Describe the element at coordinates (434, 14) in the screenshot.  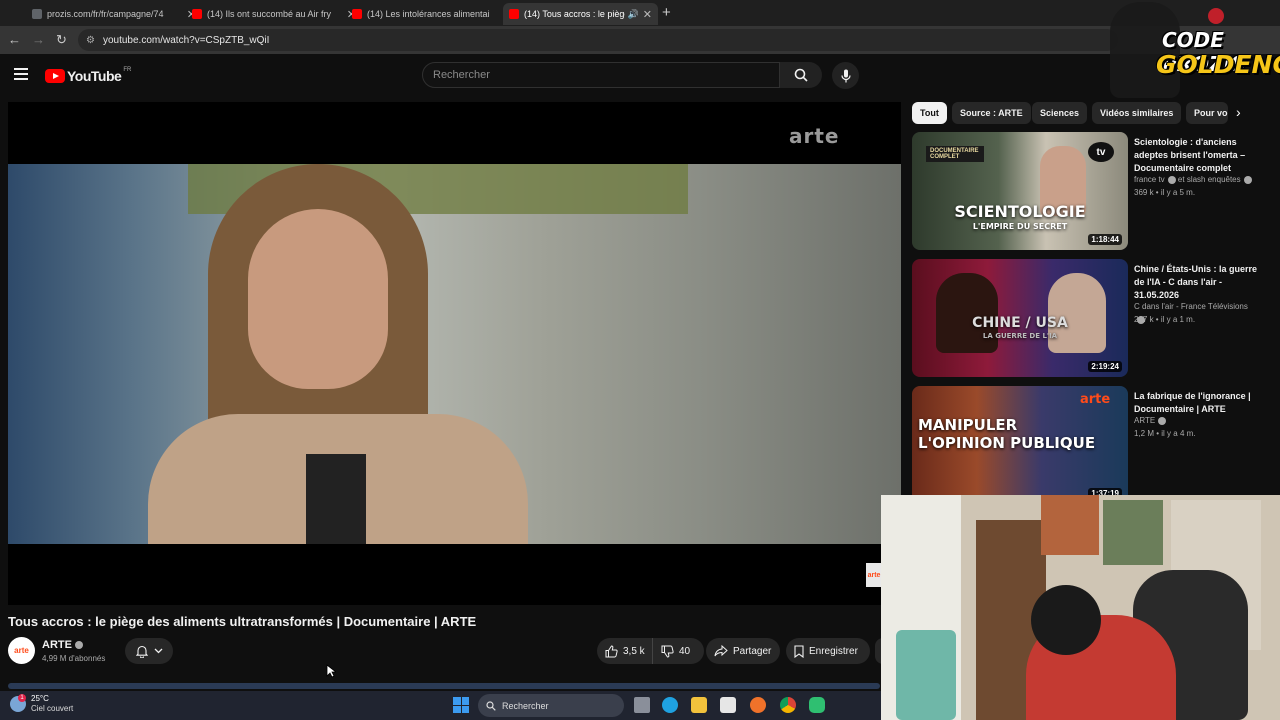
I see `tab-intolerances: (14) Les intolérances alimentai ✕` at that location.